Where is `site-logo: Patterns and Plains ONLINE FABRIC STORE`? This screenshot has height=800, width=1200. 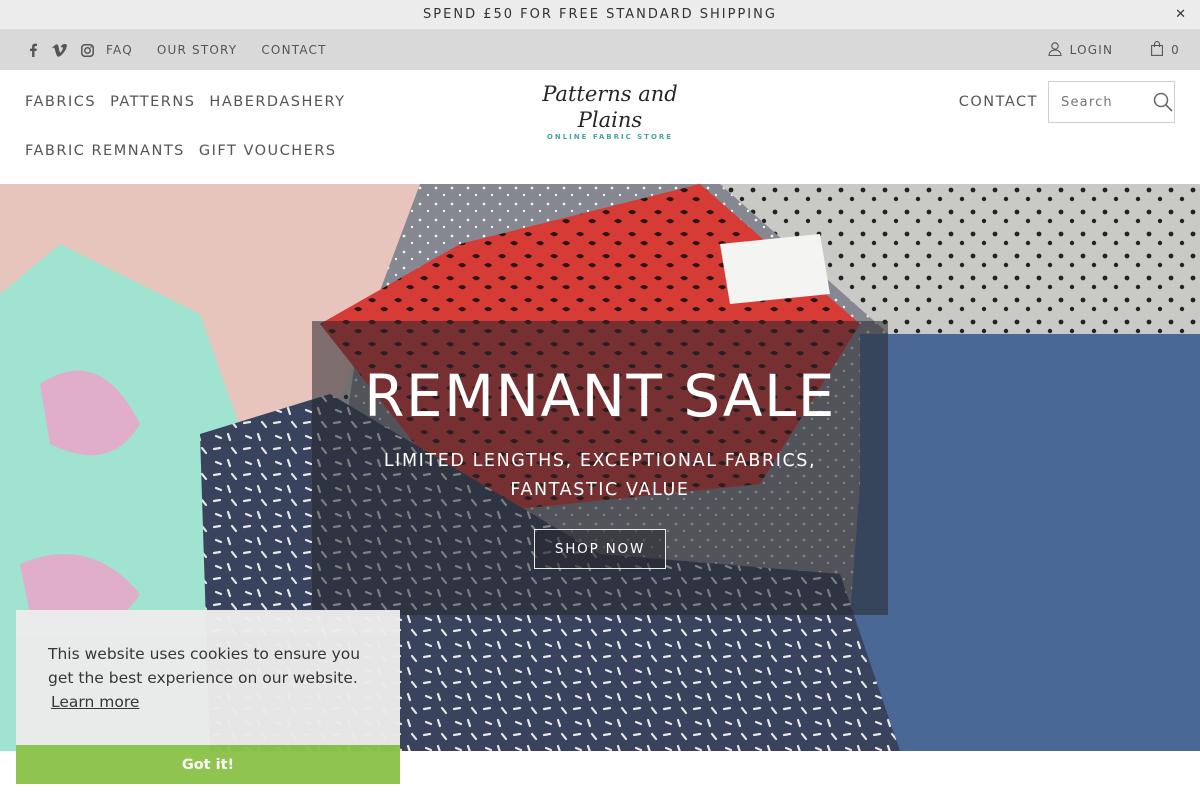 site-logo: Patterns and Plains ONLINE FABRIC STORE is located at coordinates (610, 111).